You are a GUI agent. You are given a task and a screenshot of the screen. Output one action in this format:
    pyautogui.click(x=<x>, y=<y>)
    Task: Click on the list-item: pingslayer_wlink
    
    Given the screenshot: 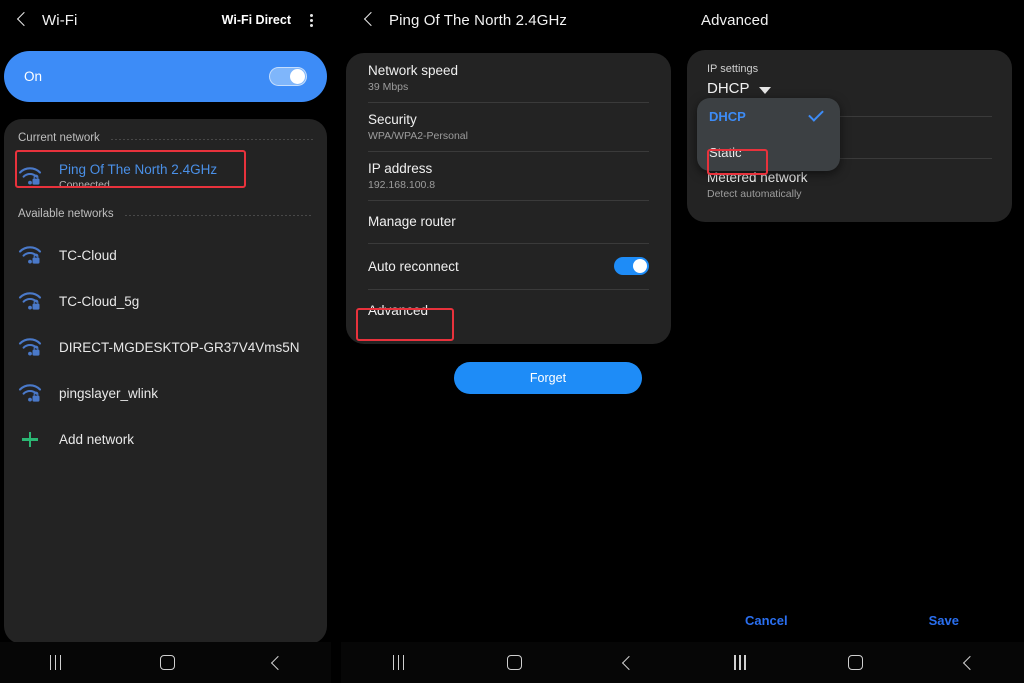 What is the action you would take?
    pyautogui.click(x=165, y=393)
    